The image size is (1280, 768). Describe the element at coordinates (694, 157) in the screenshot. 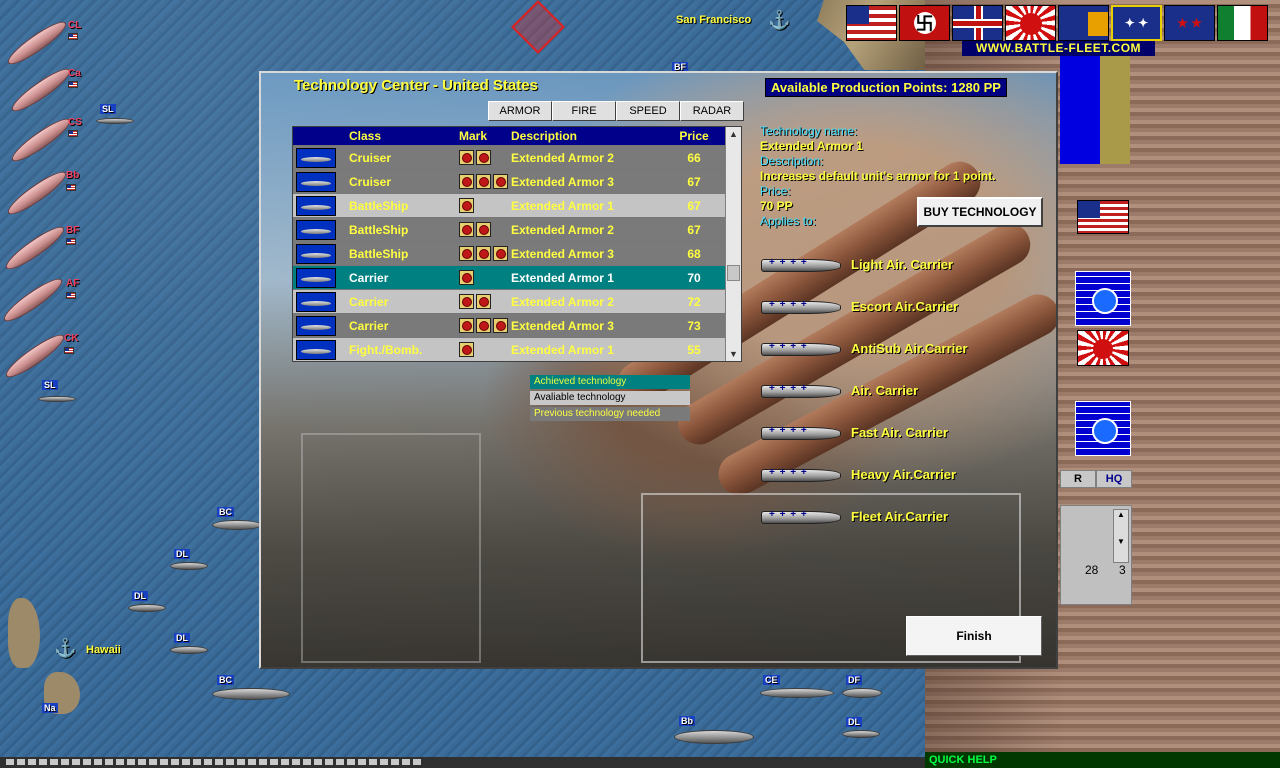

I see `row-price: 66` at that location.